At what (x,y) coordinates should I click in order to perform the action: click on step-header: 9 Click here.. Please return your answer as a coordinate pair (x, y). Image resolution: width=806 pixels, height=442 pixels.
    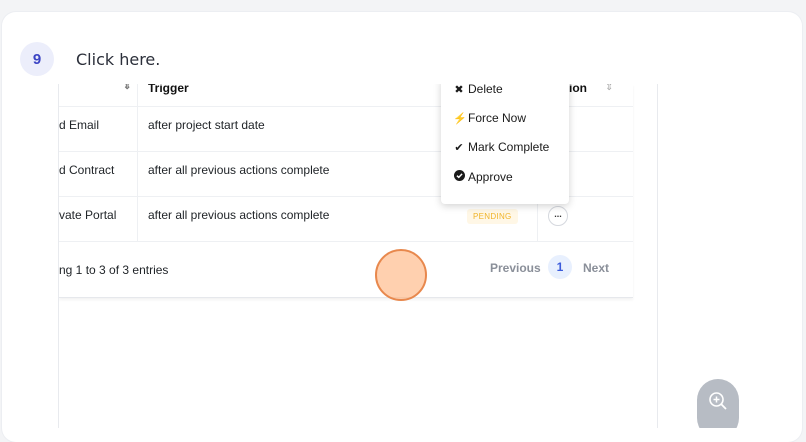
    Looking at the image, I should click on (90, 59).